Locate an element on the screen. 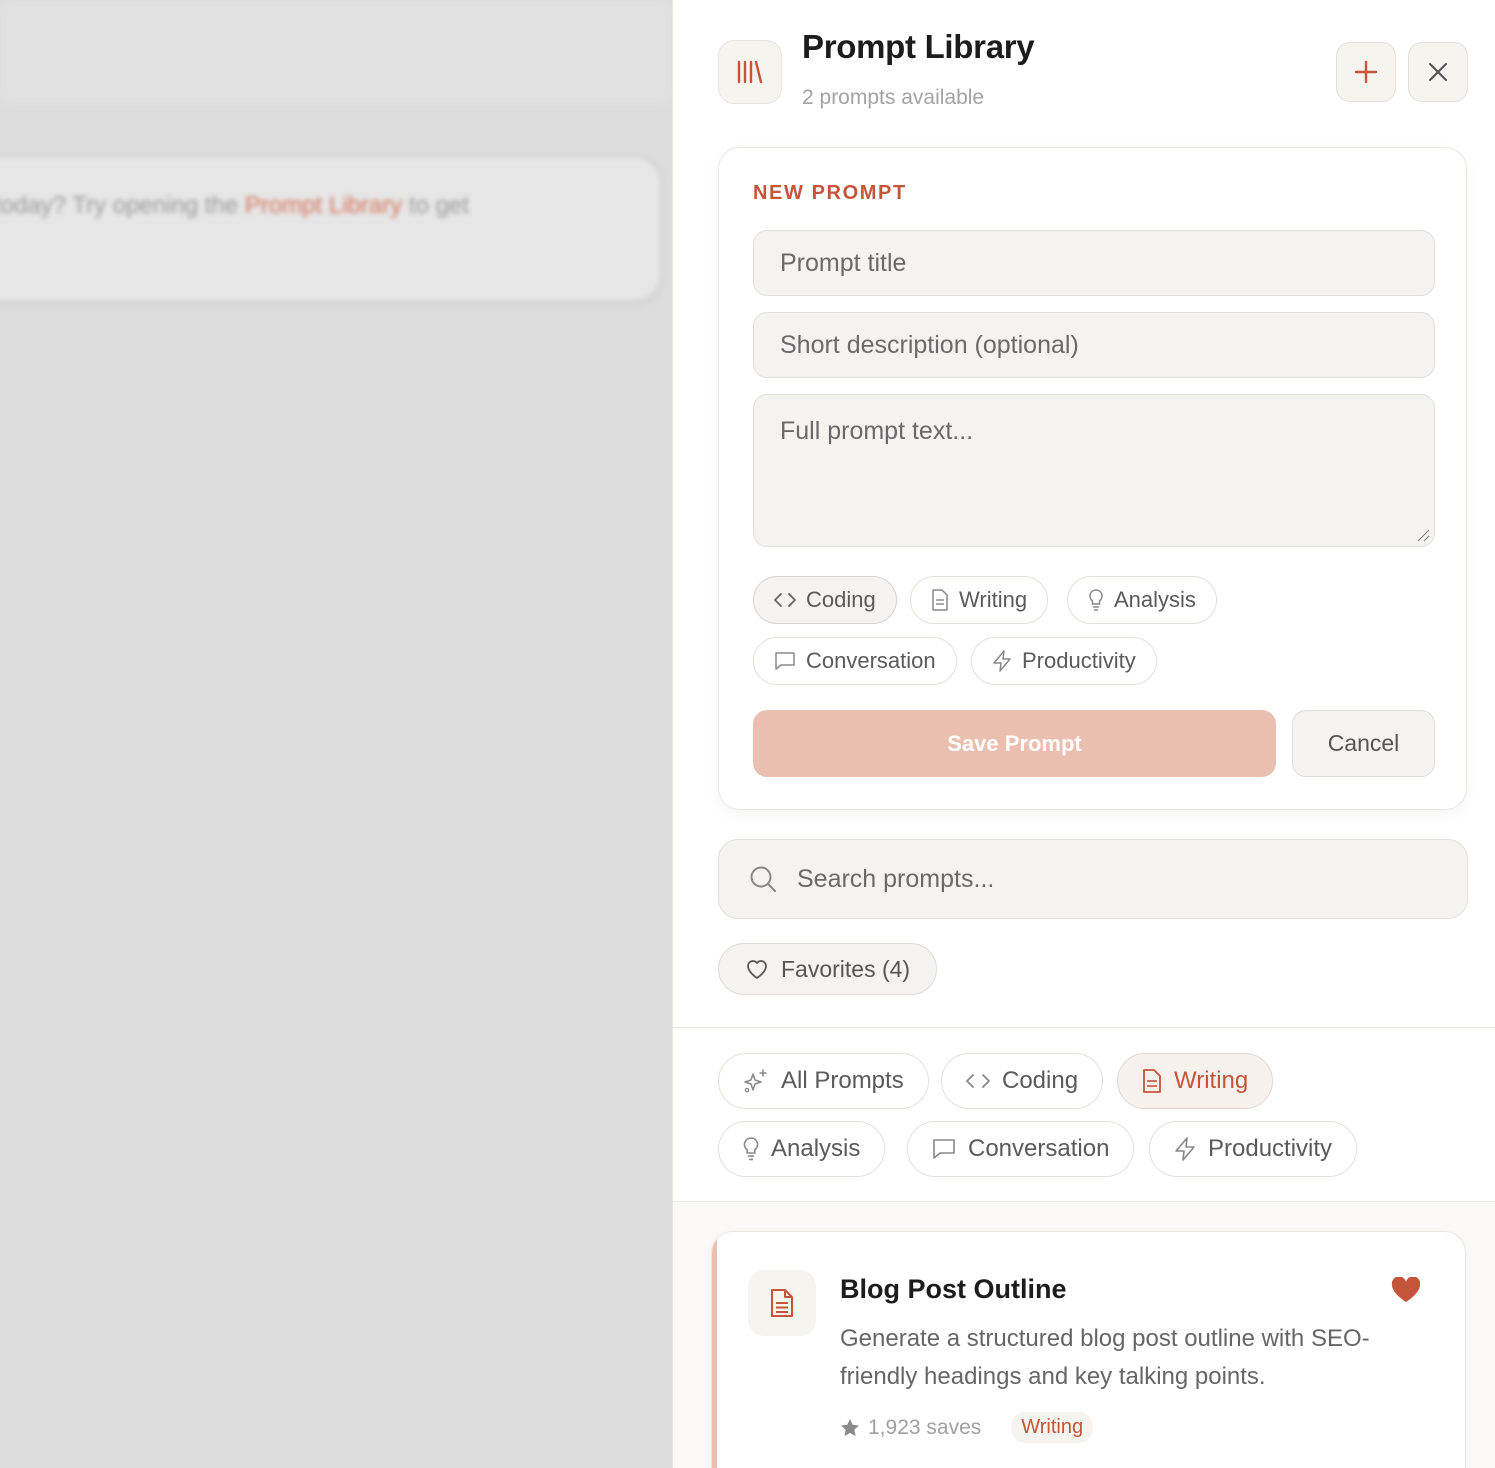 The height and width of the screenshot is (1468, 1495). category-chip-writing: Writing is located at coordinates (979, 600).